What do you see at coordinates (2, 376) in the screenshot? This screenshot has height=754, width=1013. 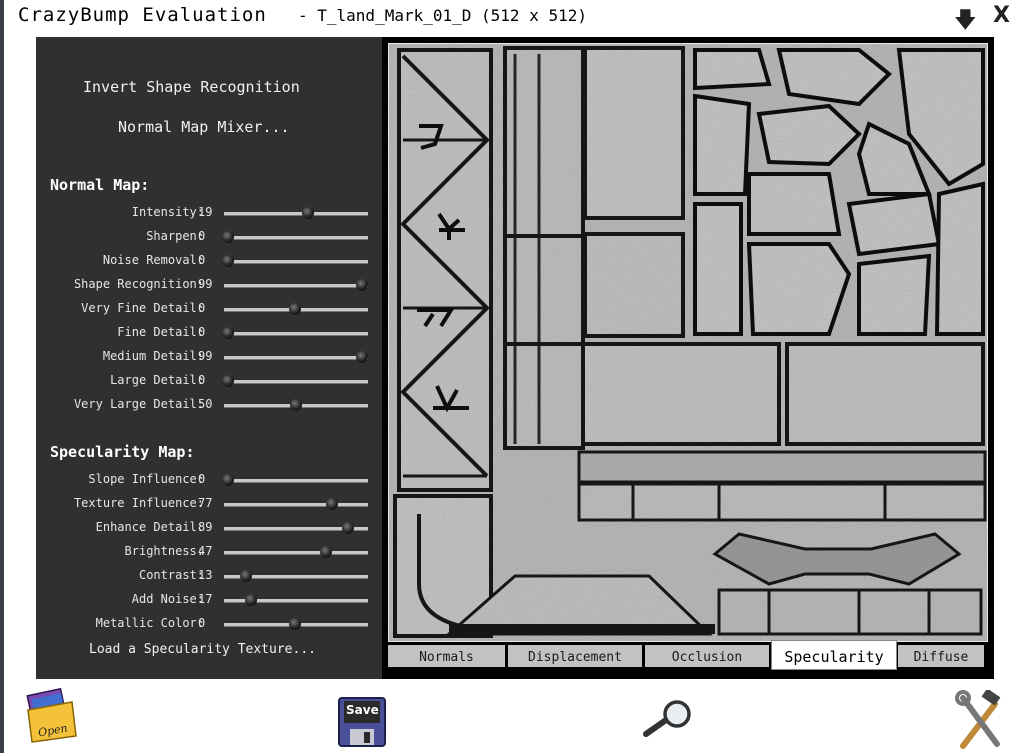 I see `window-left-edge` at bounding box center [2, 376].